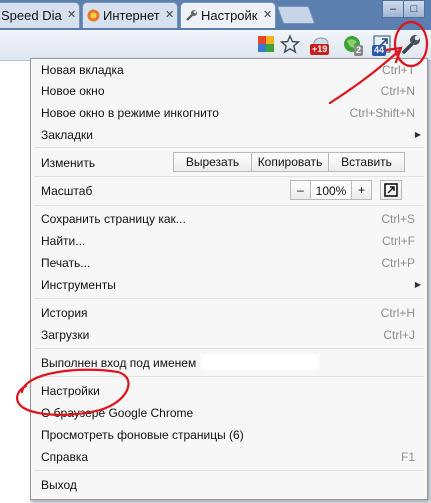  Describe the element at coordinates (397, 91) in the screenshot. I see `shortcut-label: Ctrl+N` at that location.